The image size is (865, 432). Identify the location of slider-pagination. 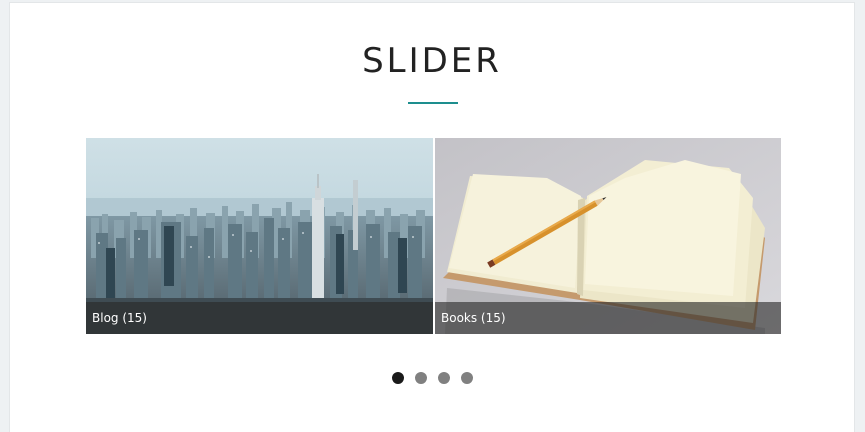
(432, 378).